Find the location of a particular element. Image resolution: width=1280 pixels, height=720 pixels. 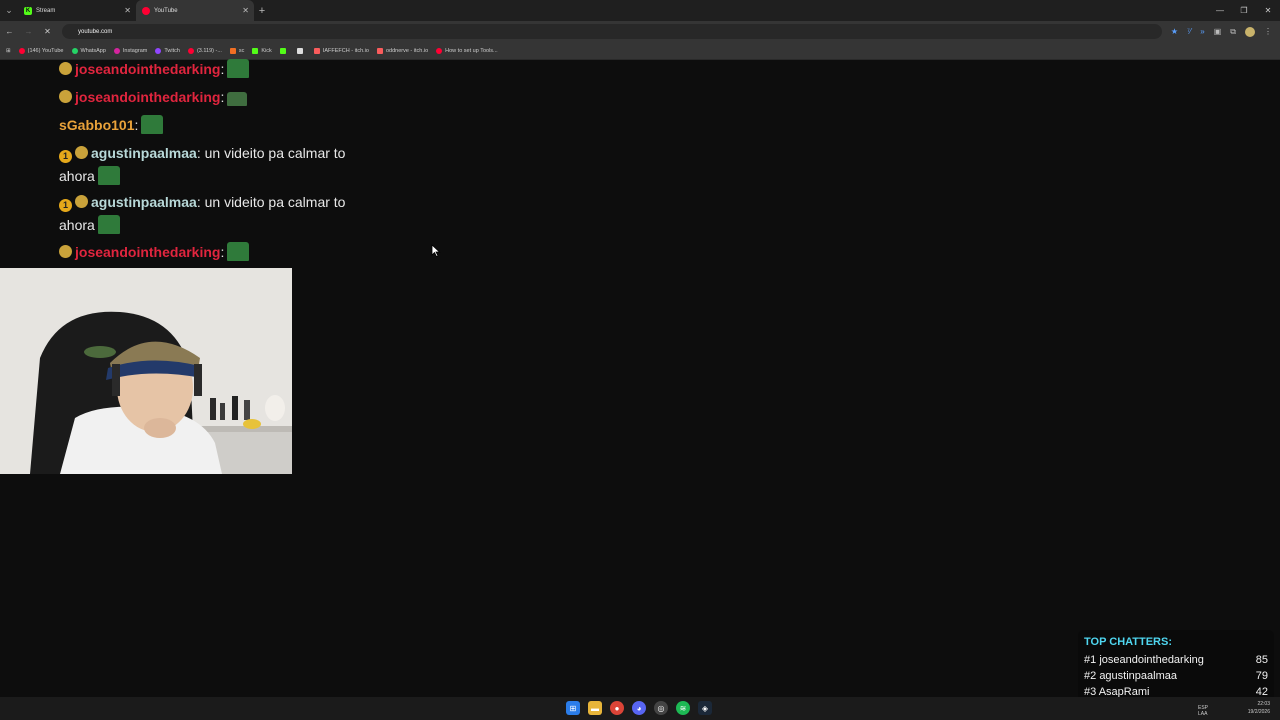

bookmark-label: Kick is located at coordinates (266, 50).